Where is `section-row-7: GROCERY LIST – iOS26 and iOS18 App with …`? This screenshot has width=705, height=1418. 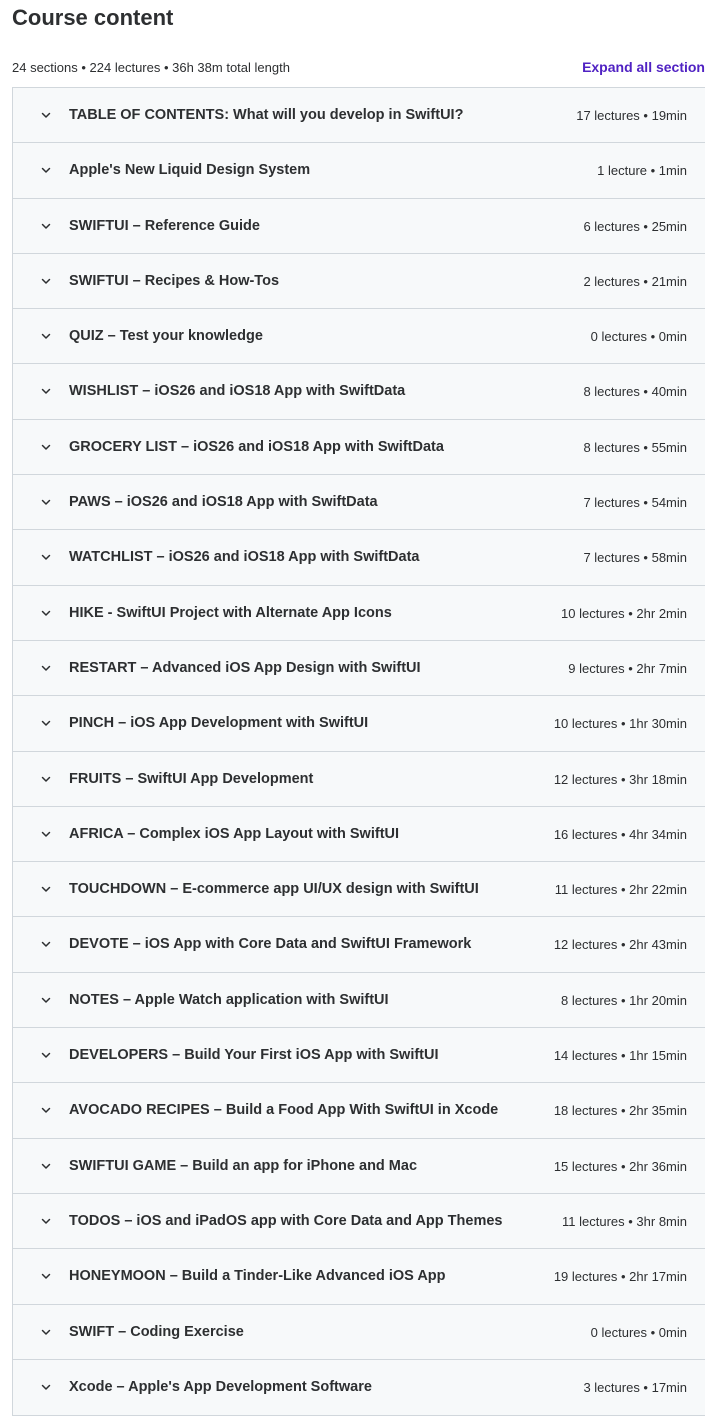 section-row-7: GROCERY LIST – iOS26 and iOS18 App with … is located at coordinates (359, 447).